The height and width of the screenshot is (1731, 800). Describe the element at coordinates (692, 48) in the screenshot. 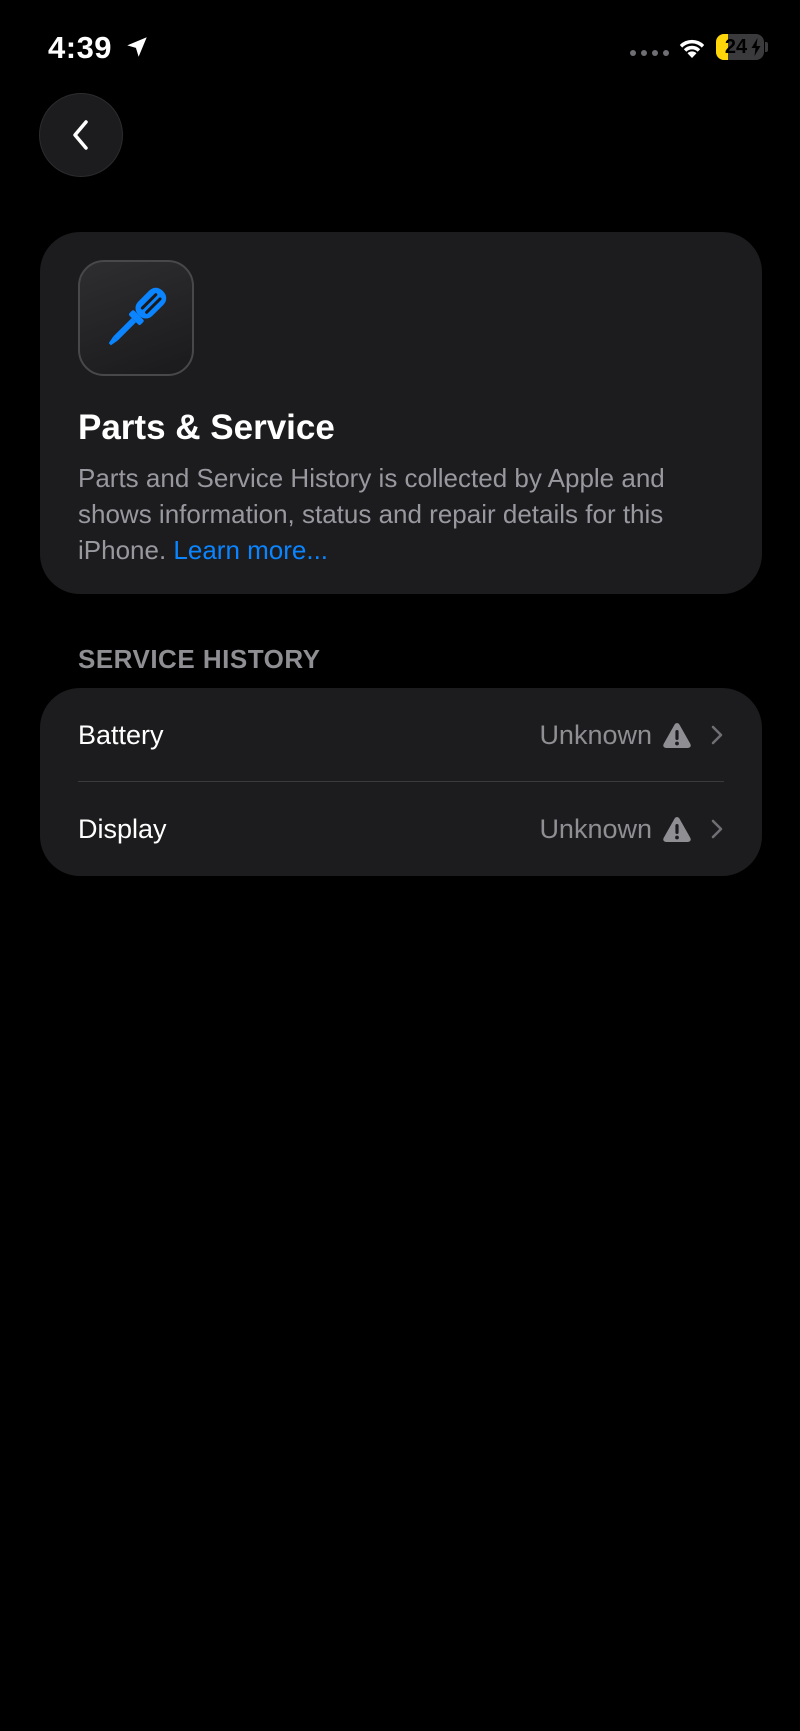

I see `wifi-icon` at that location.